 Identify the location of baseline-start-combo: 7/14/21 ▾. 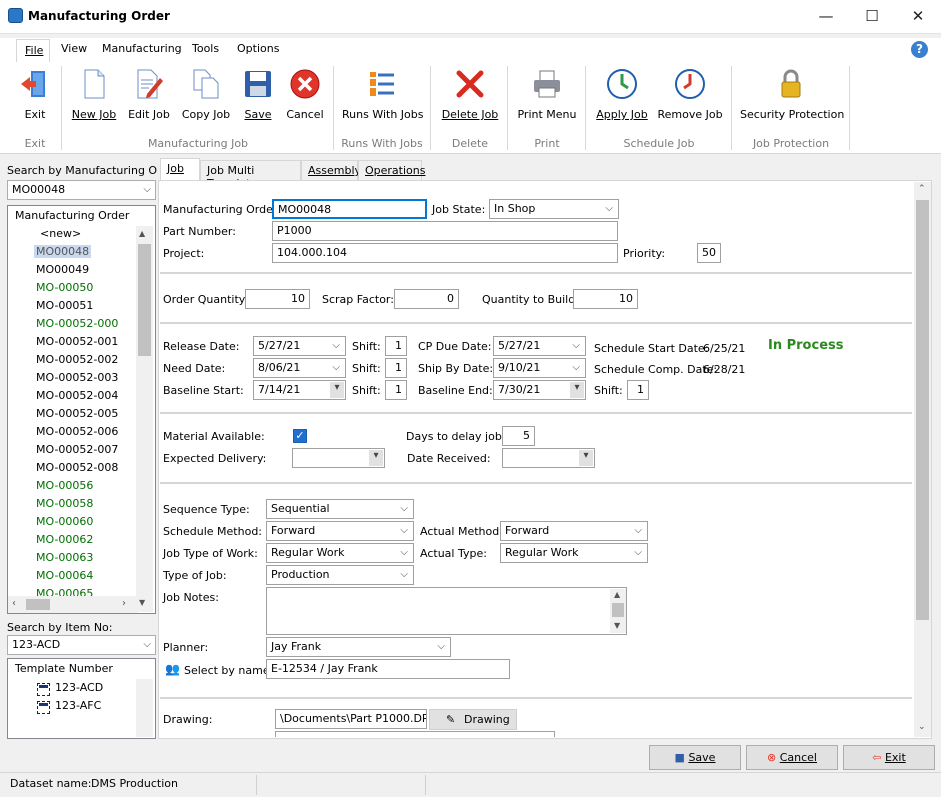
(299, 390).